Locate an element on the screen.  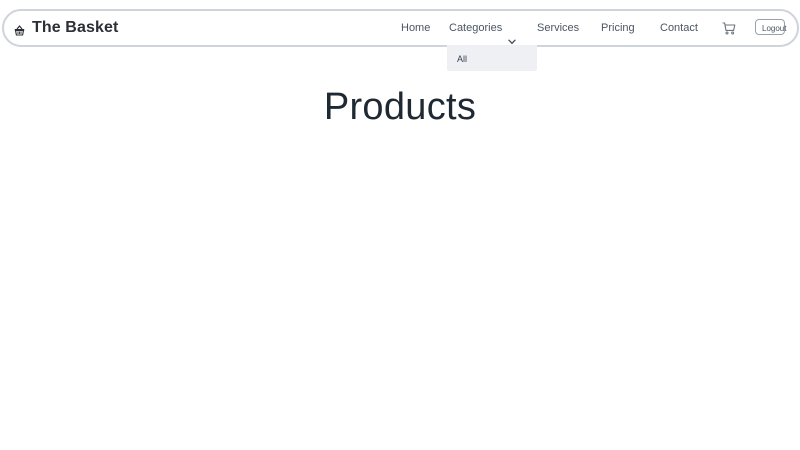
chevron-down-icon is located at coordinates (512, 35).